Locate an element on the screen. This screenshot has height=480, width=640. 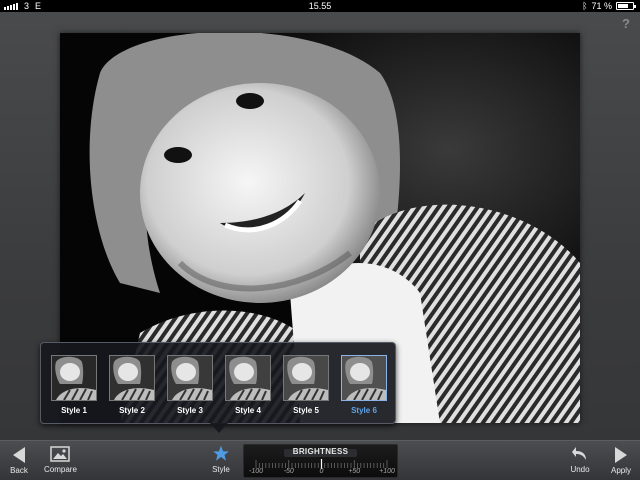
clock: 15.55 is located at coordinates (320, 6).